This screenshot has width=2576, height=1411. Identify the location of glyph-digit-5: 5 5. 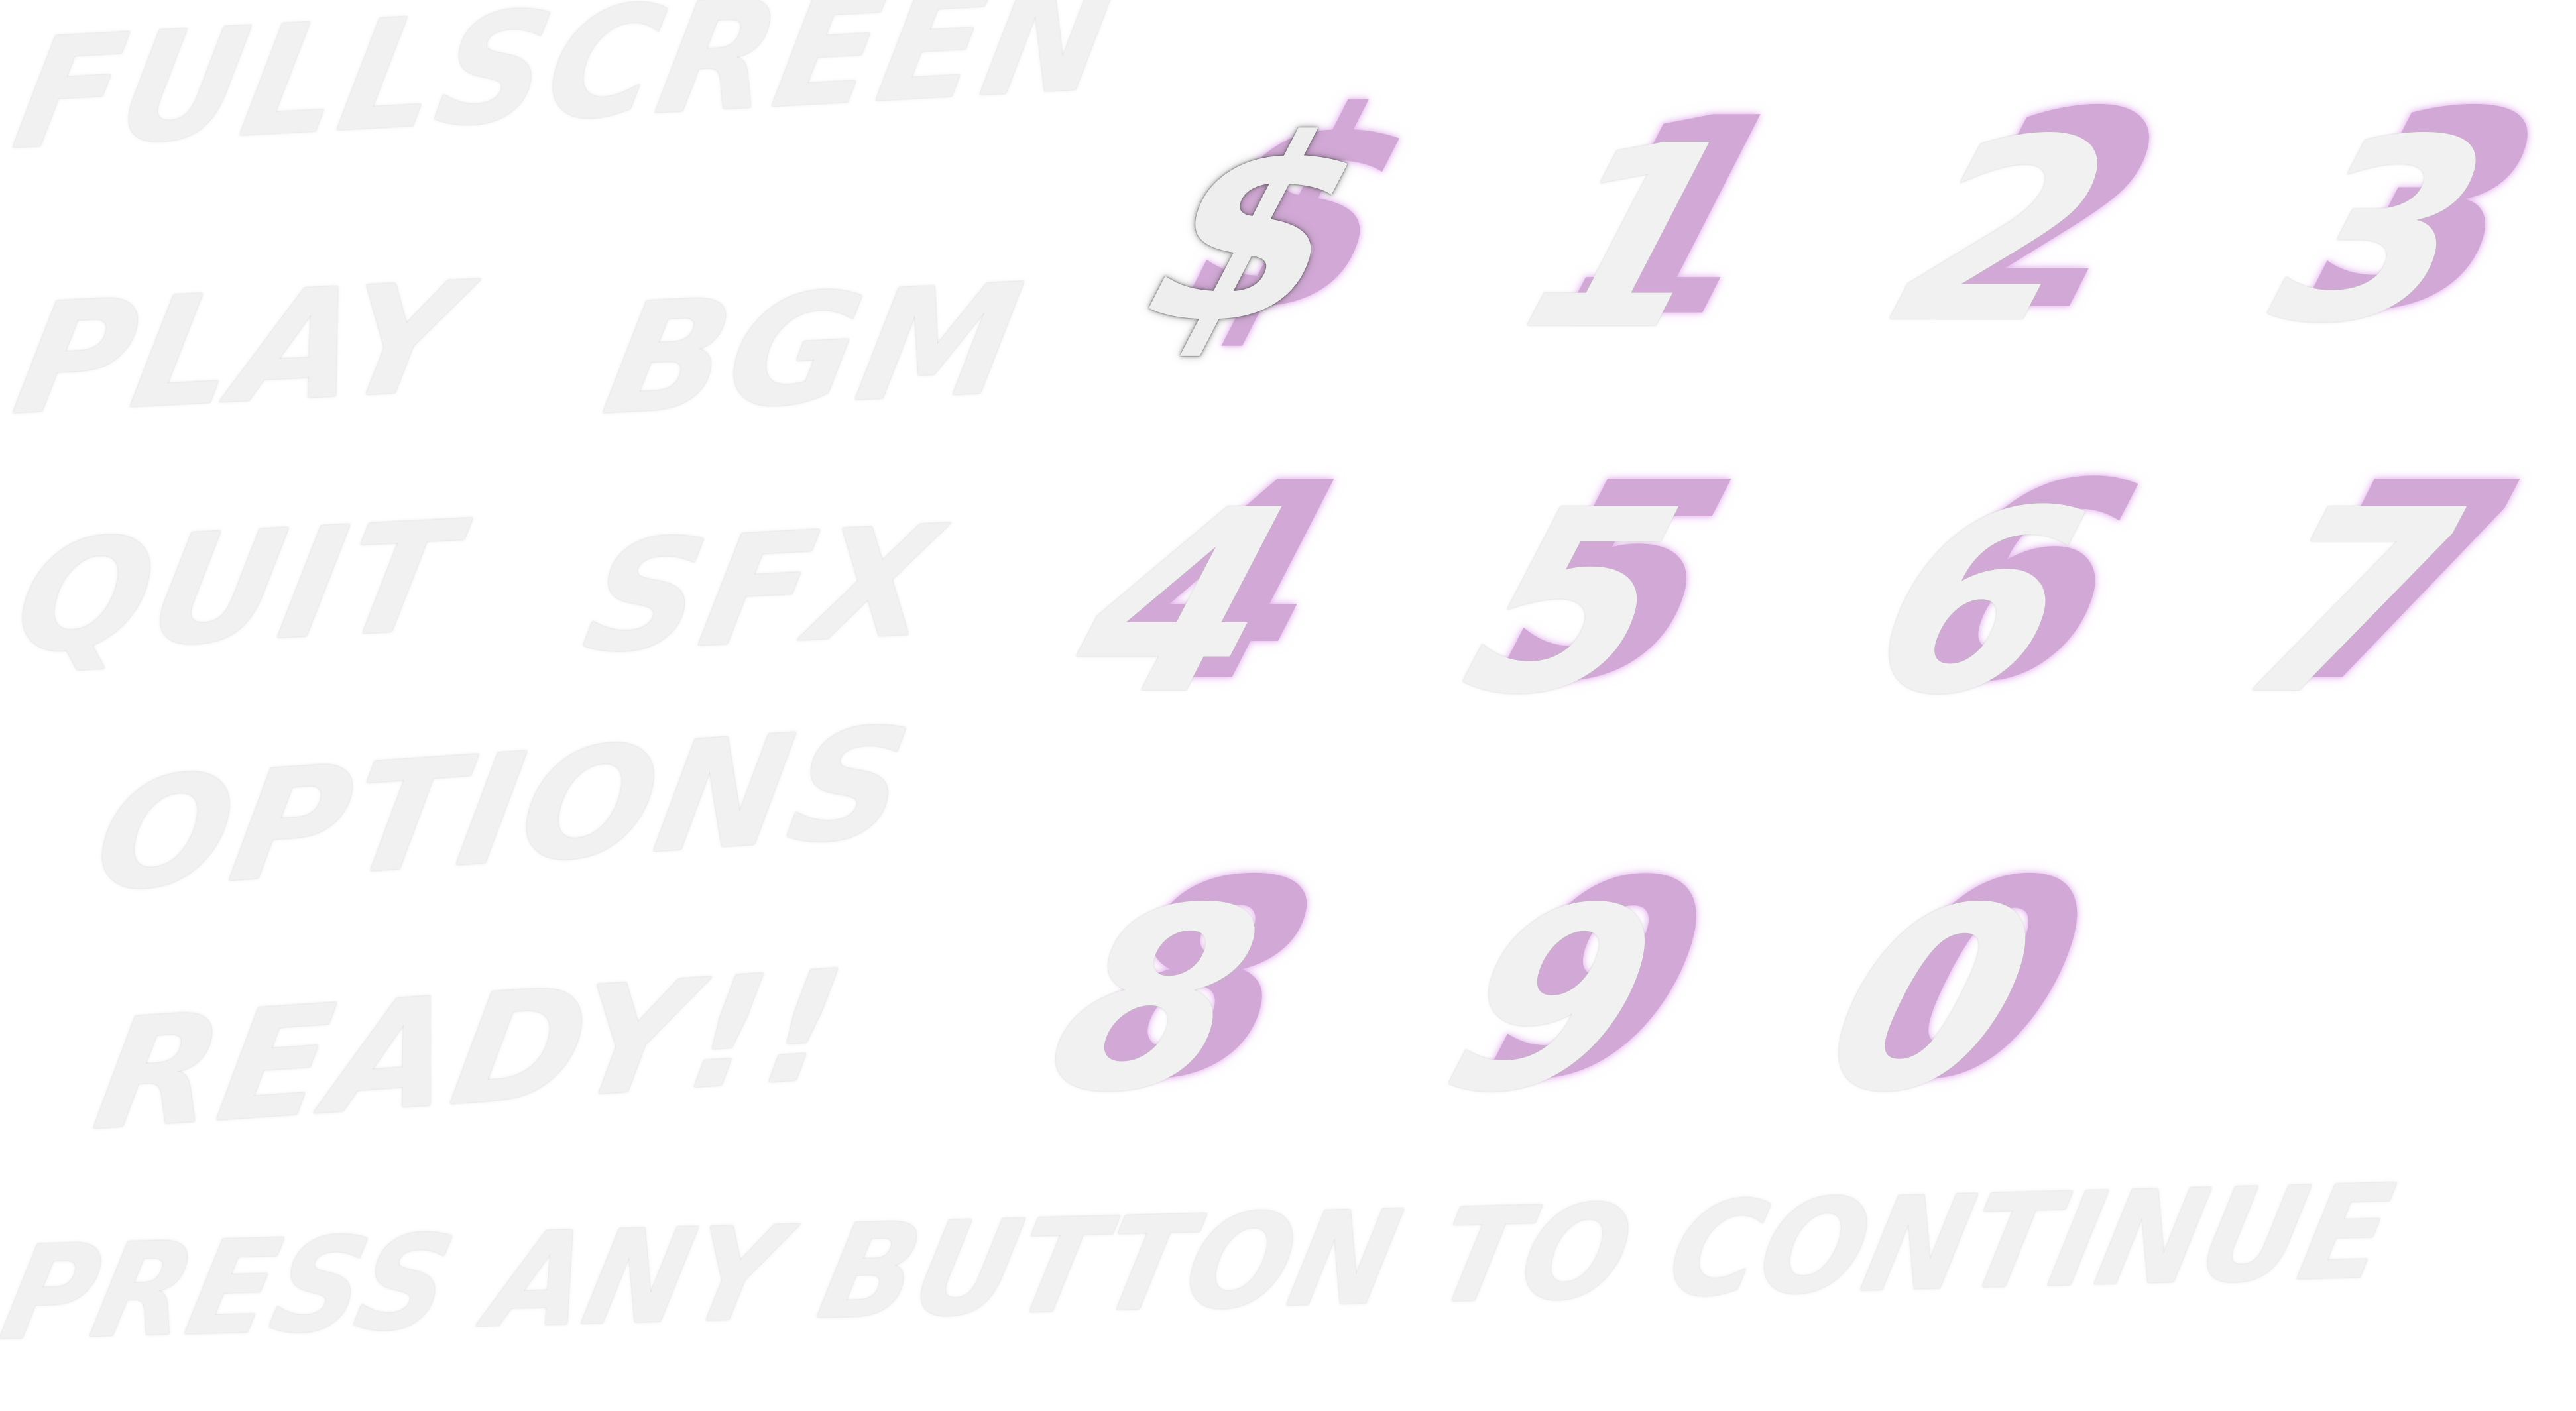
(1600, 590).